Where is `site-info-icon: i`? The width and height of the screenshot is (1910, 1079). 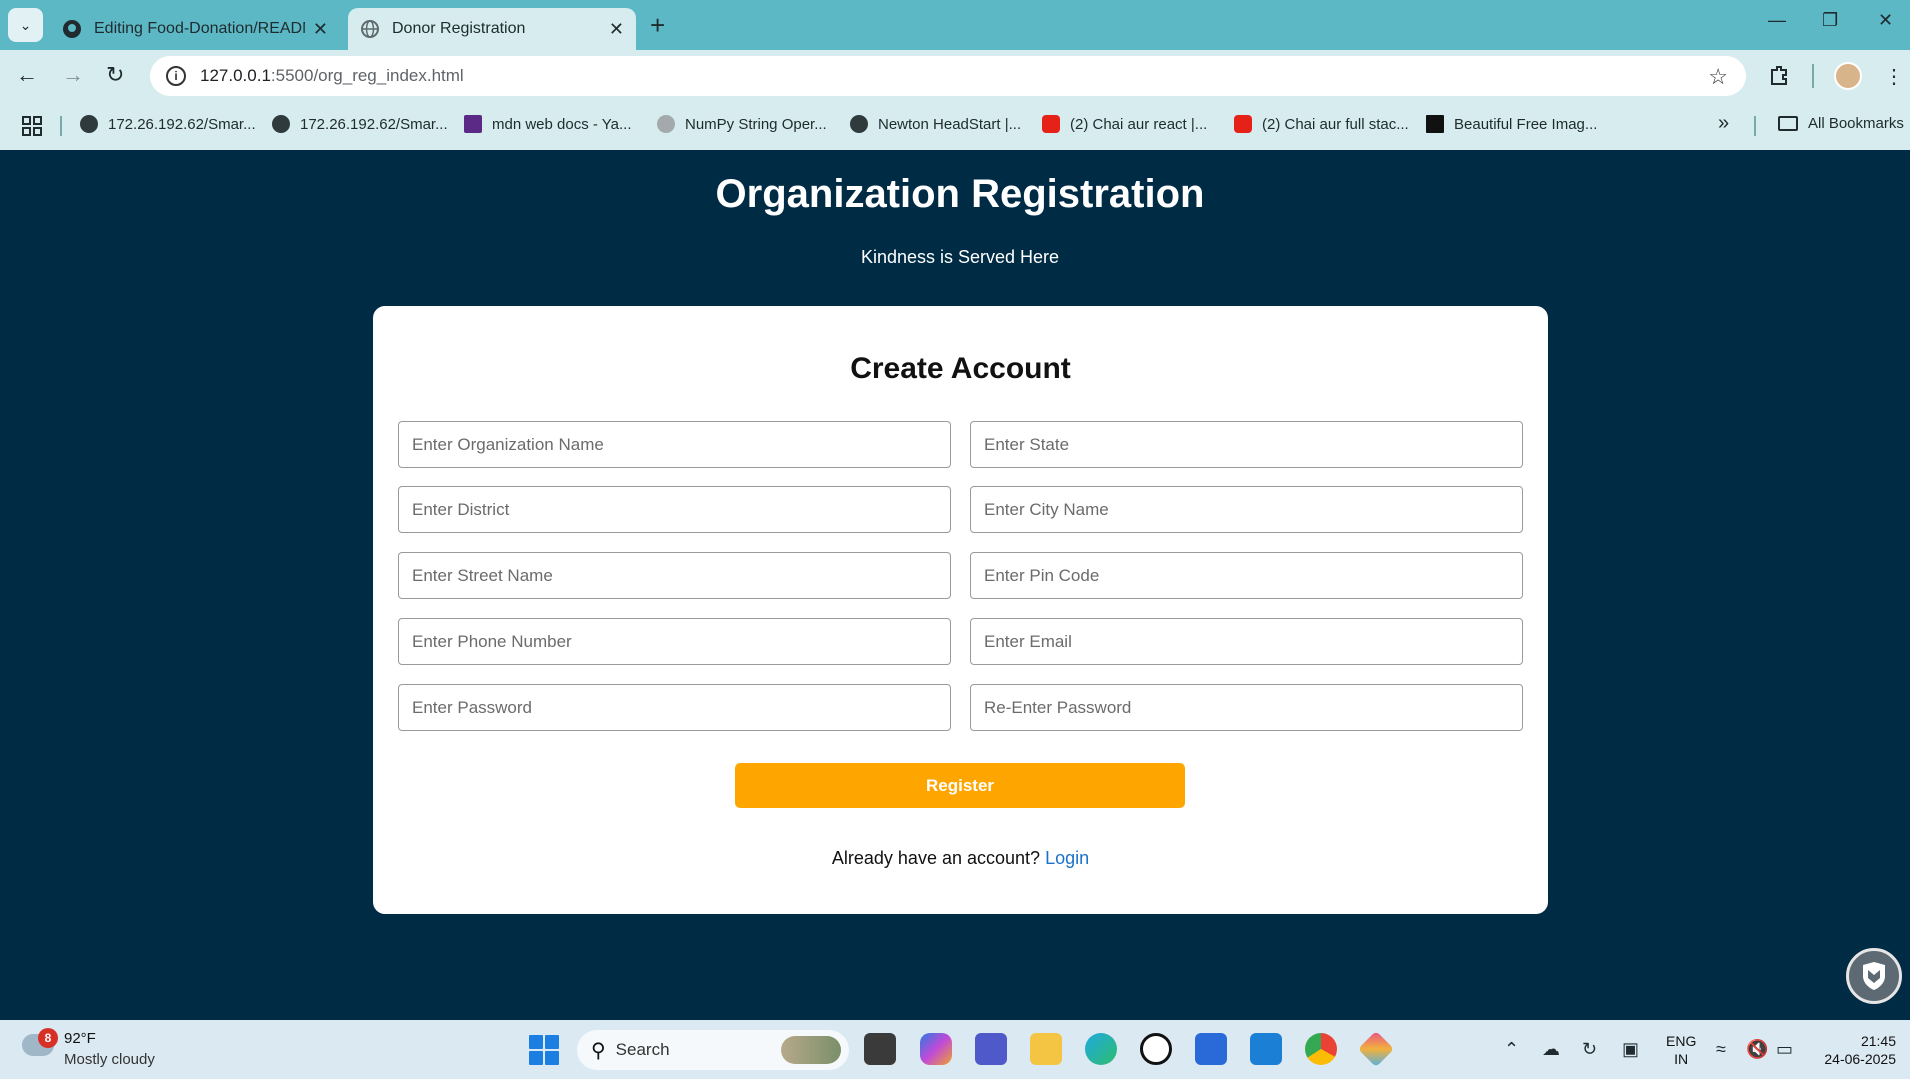
site-info-icon: i is located at coordinates (176, 76).